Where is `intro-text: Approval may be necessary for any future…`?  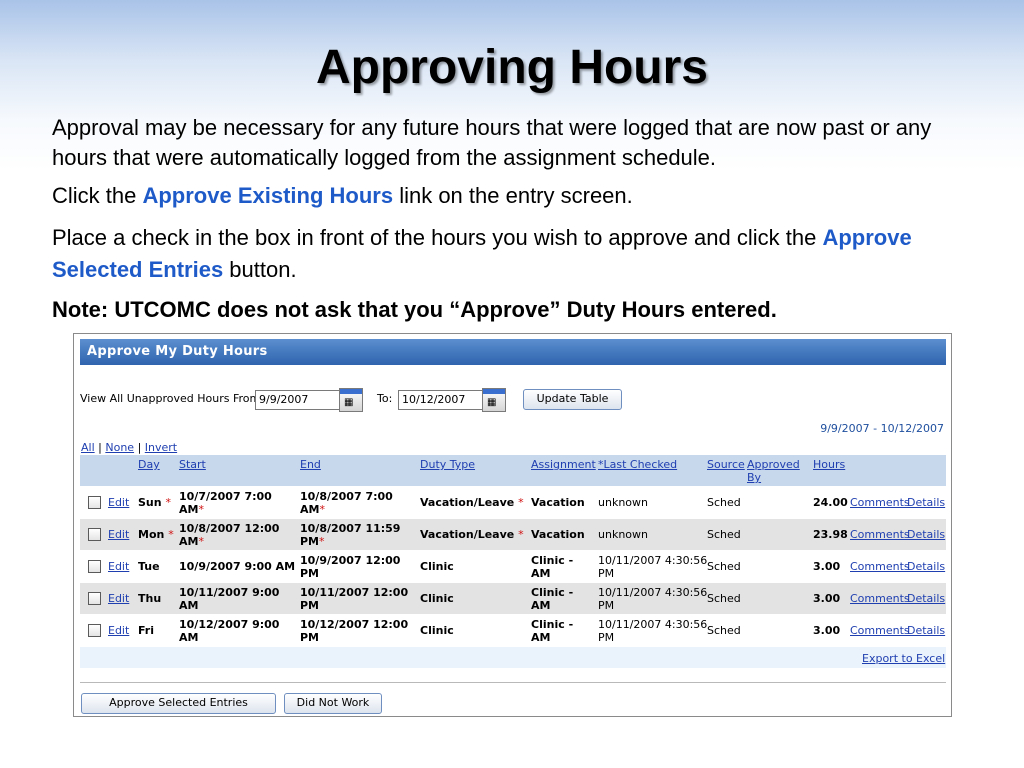 intro-text: Approval may be necessary for any future… is located at coordinates (492, 142).